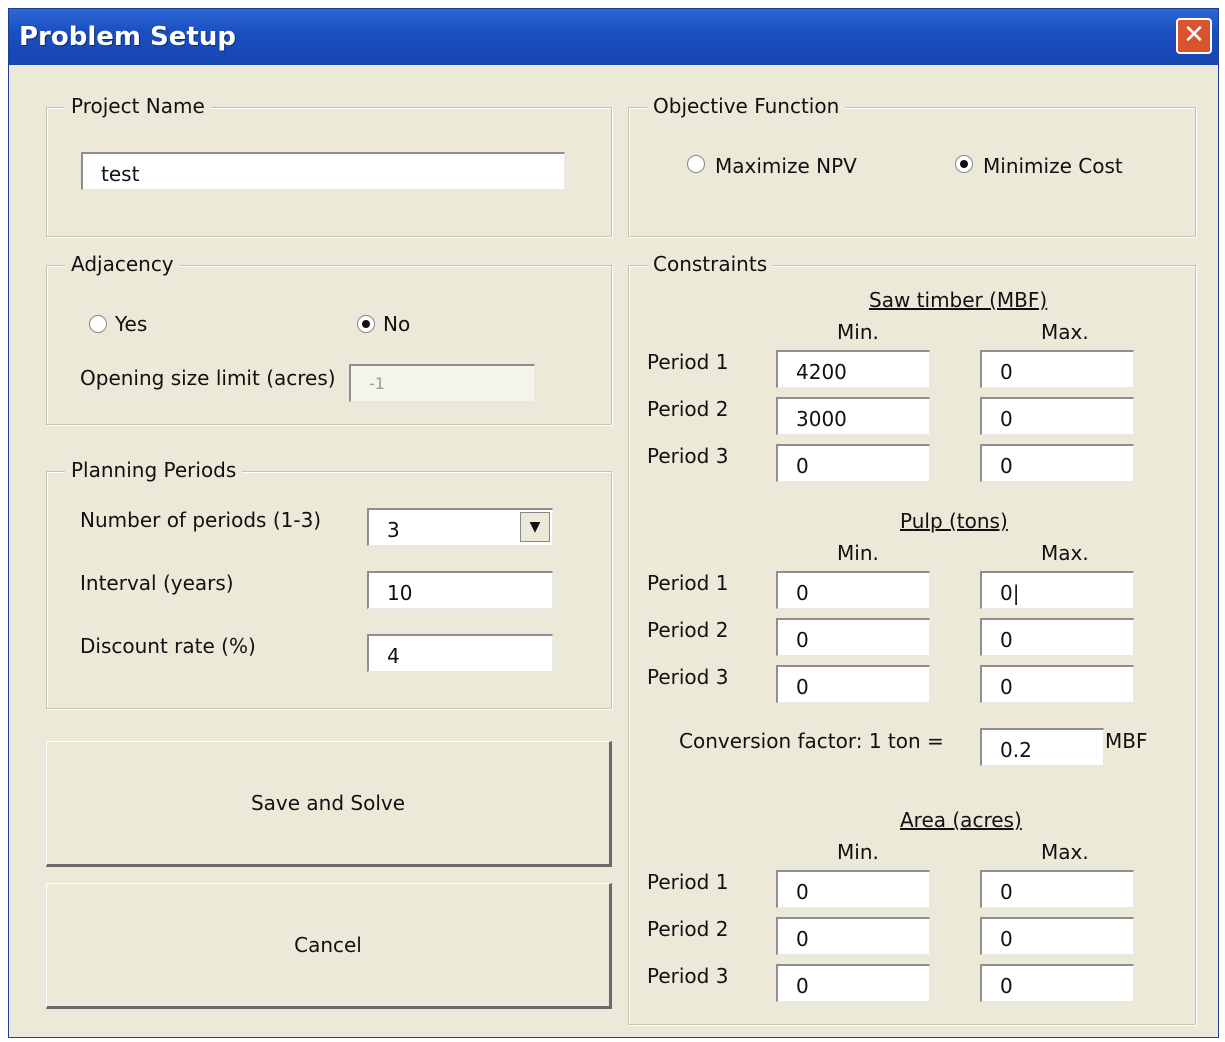 Image resolution: width=1225 pixels, height=1042 pixels. I want to click on adjacency-yes-radio, so click(98, 324).